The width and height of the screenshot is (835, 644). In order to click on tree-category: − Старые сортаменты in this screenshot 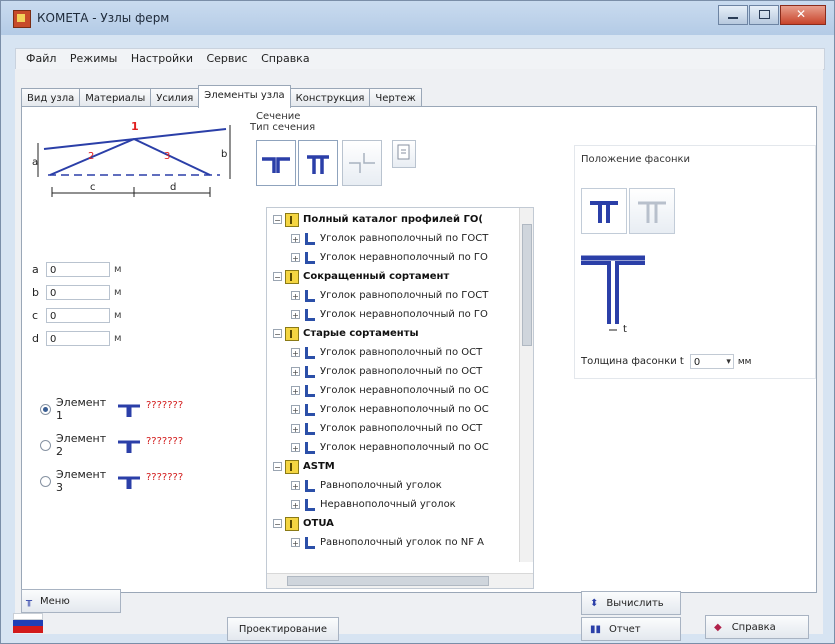, I will do `click(346, 333)`.